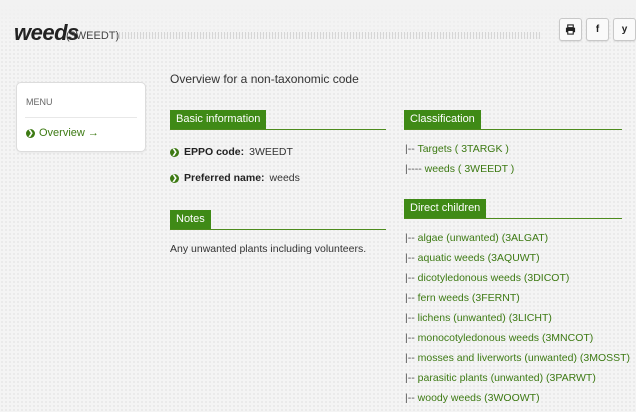 The width and height of the screenshot is (636, 412). I want to click on direct-children-heading: Direct children, so click(445, 208).